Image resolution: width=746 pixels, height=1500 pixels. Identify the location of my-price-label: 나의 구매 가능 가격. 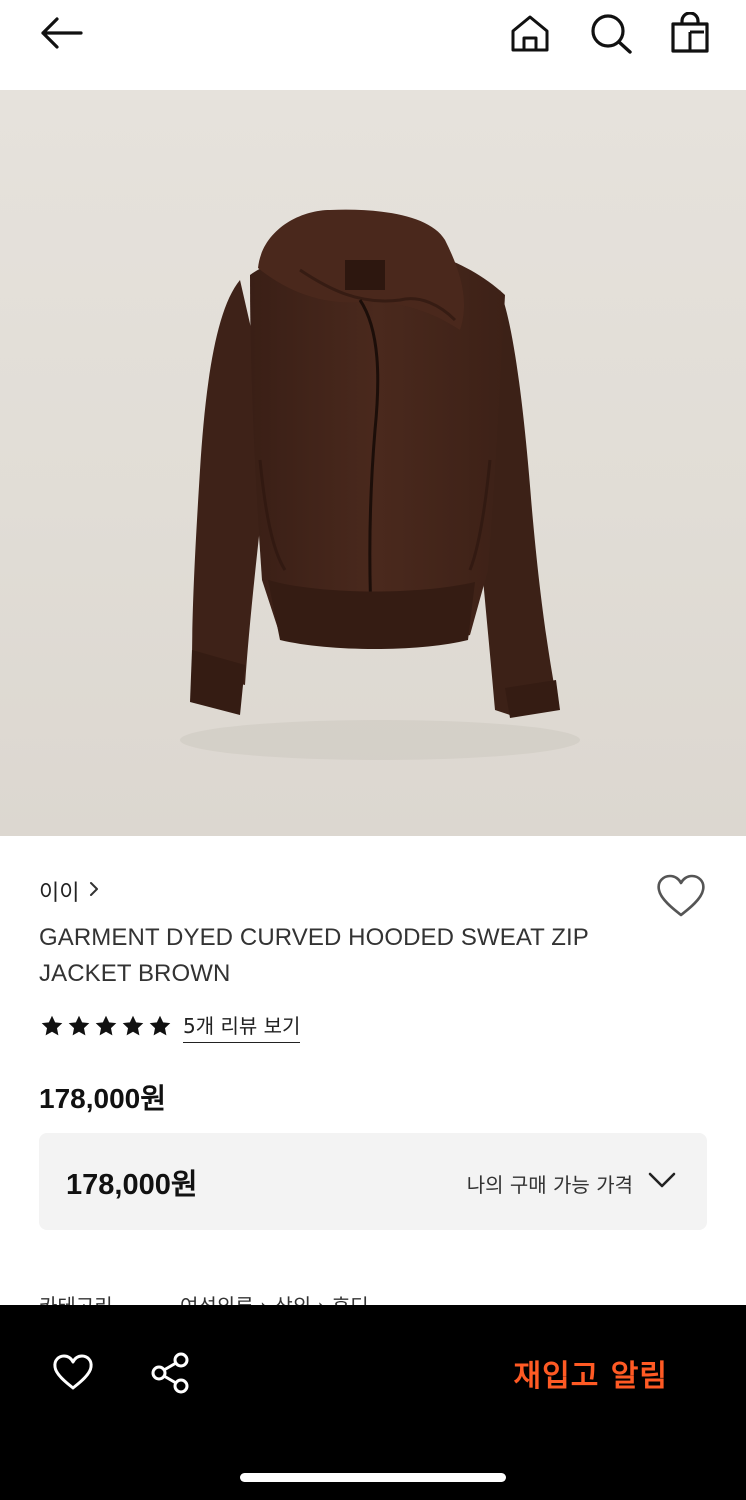
(549, 1185).